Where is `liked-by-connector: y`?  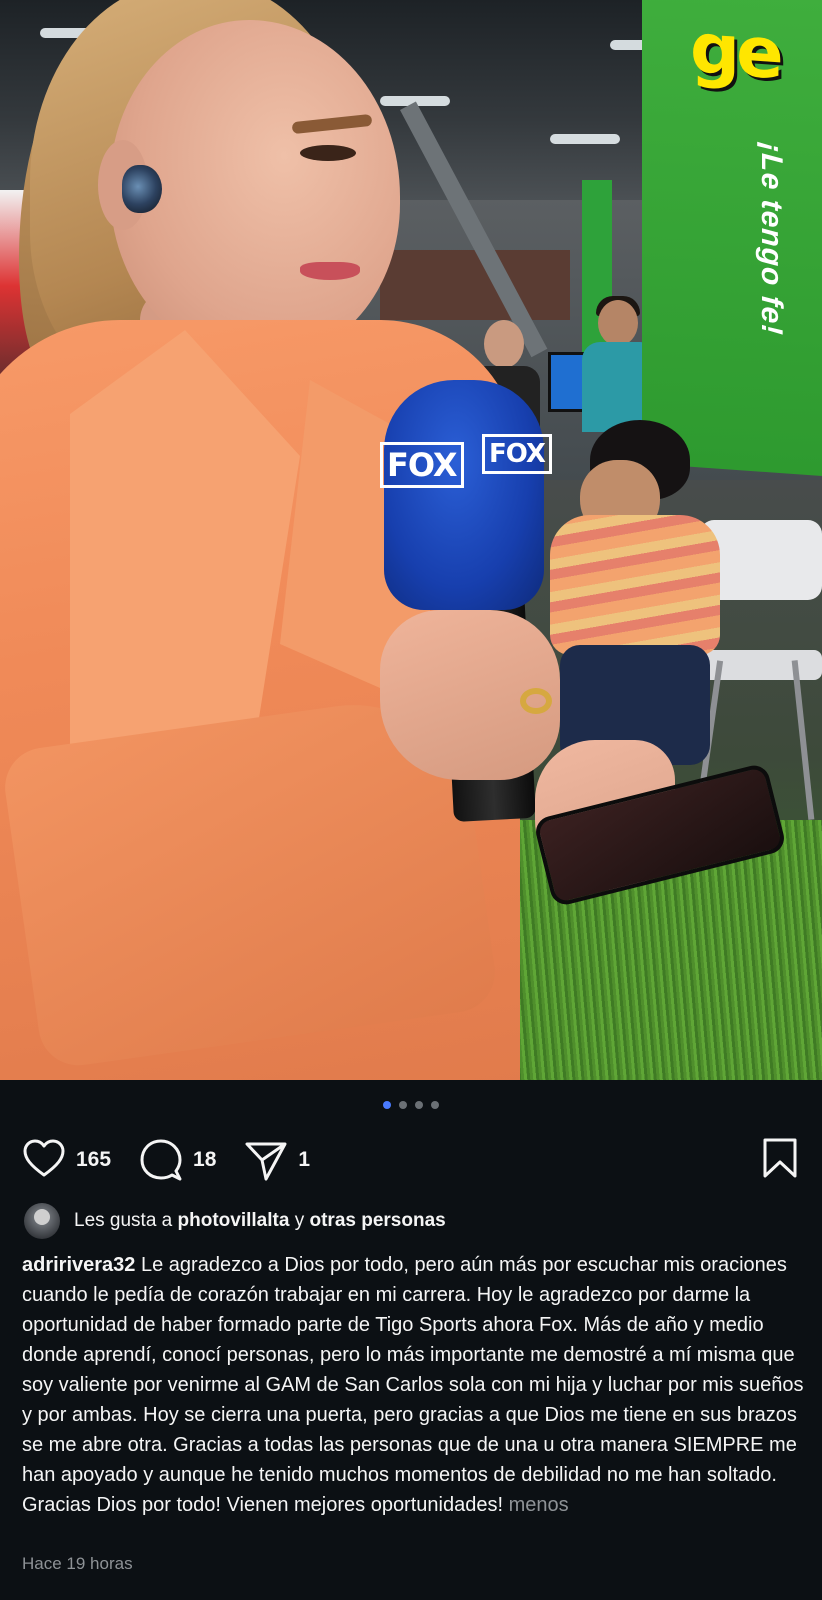
liked-by-connector: y is located at coordinates (299, 1220).